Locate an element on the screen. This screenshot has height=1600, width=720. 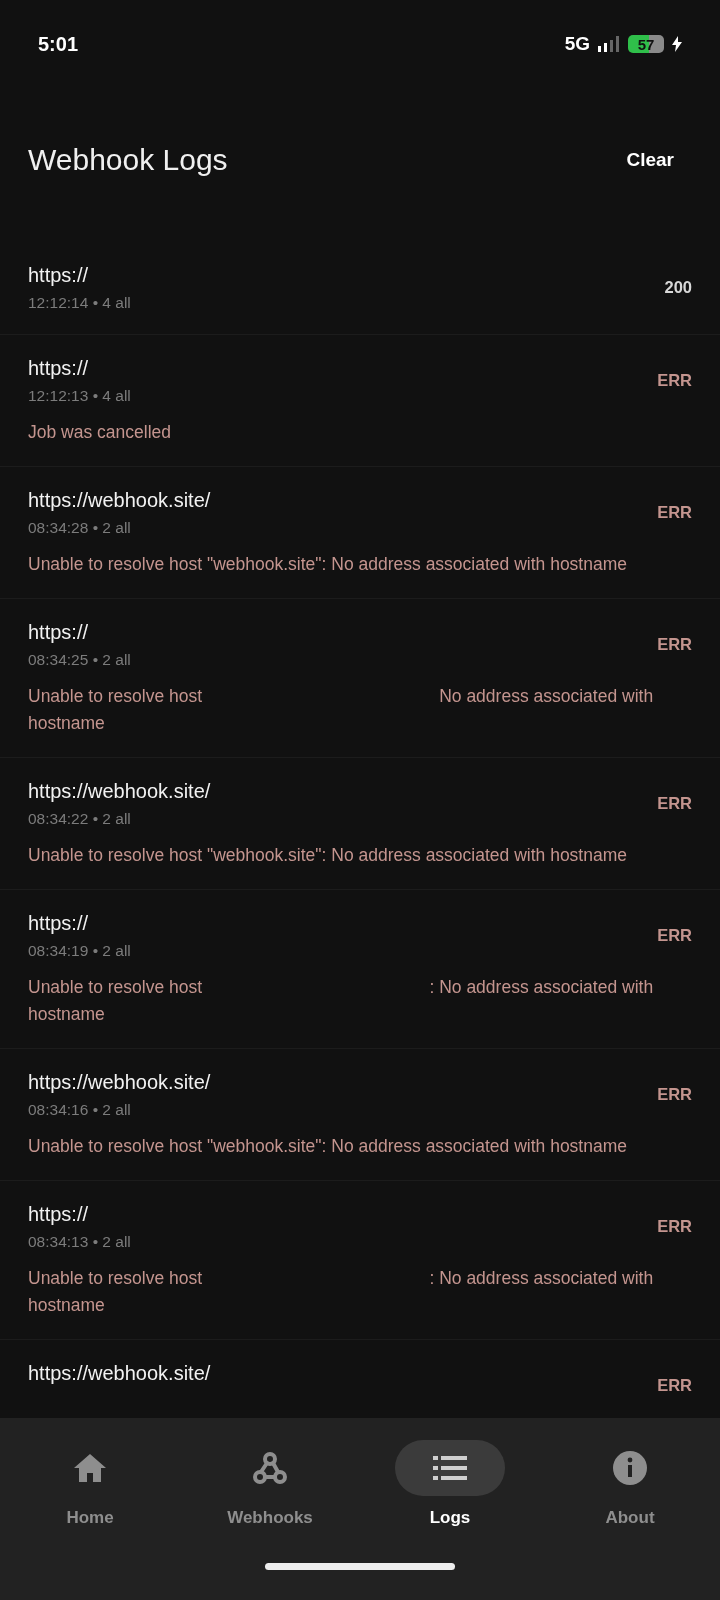
home-icon is located at coordinates (90, 1468).